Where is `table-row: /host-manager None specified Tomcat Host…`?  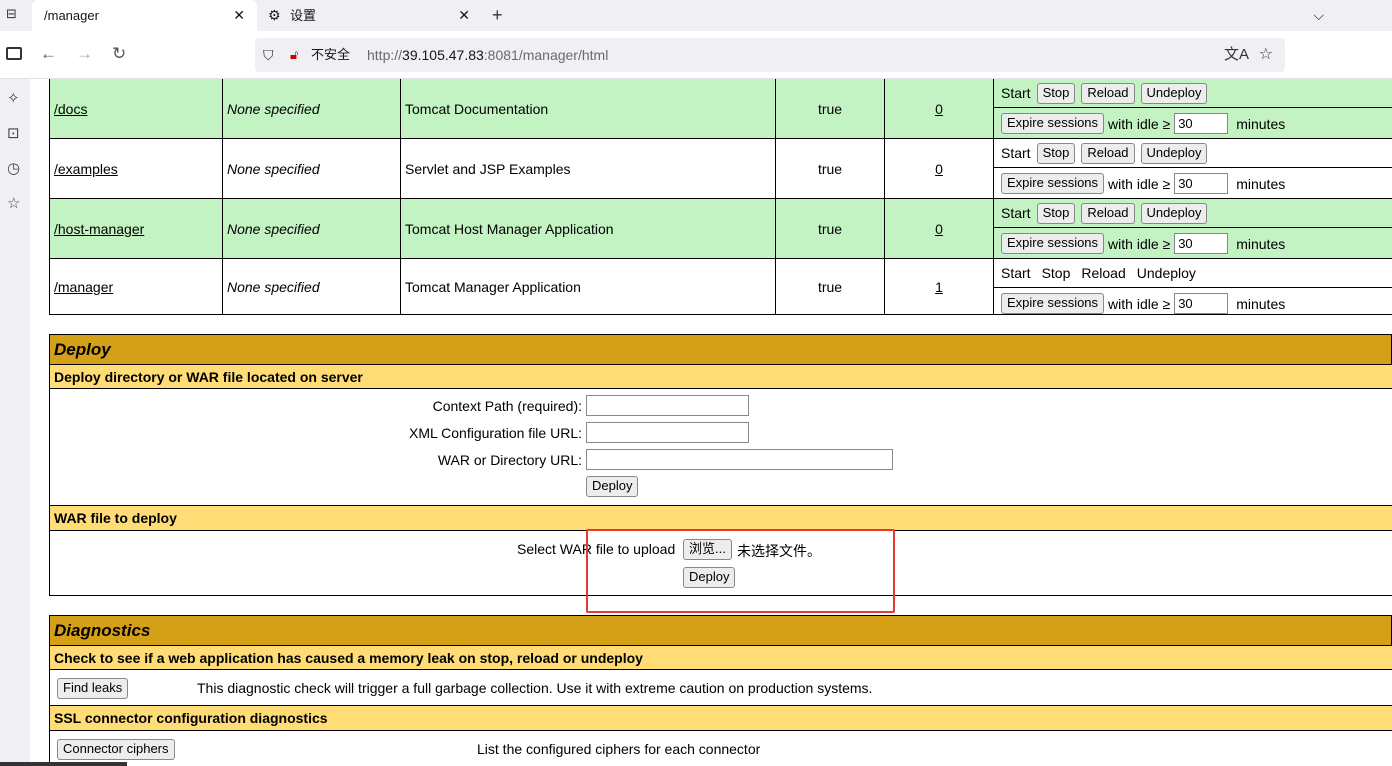 table-row: /host-manager None specified Tomcat Host… is located at coordinates (720, 229).